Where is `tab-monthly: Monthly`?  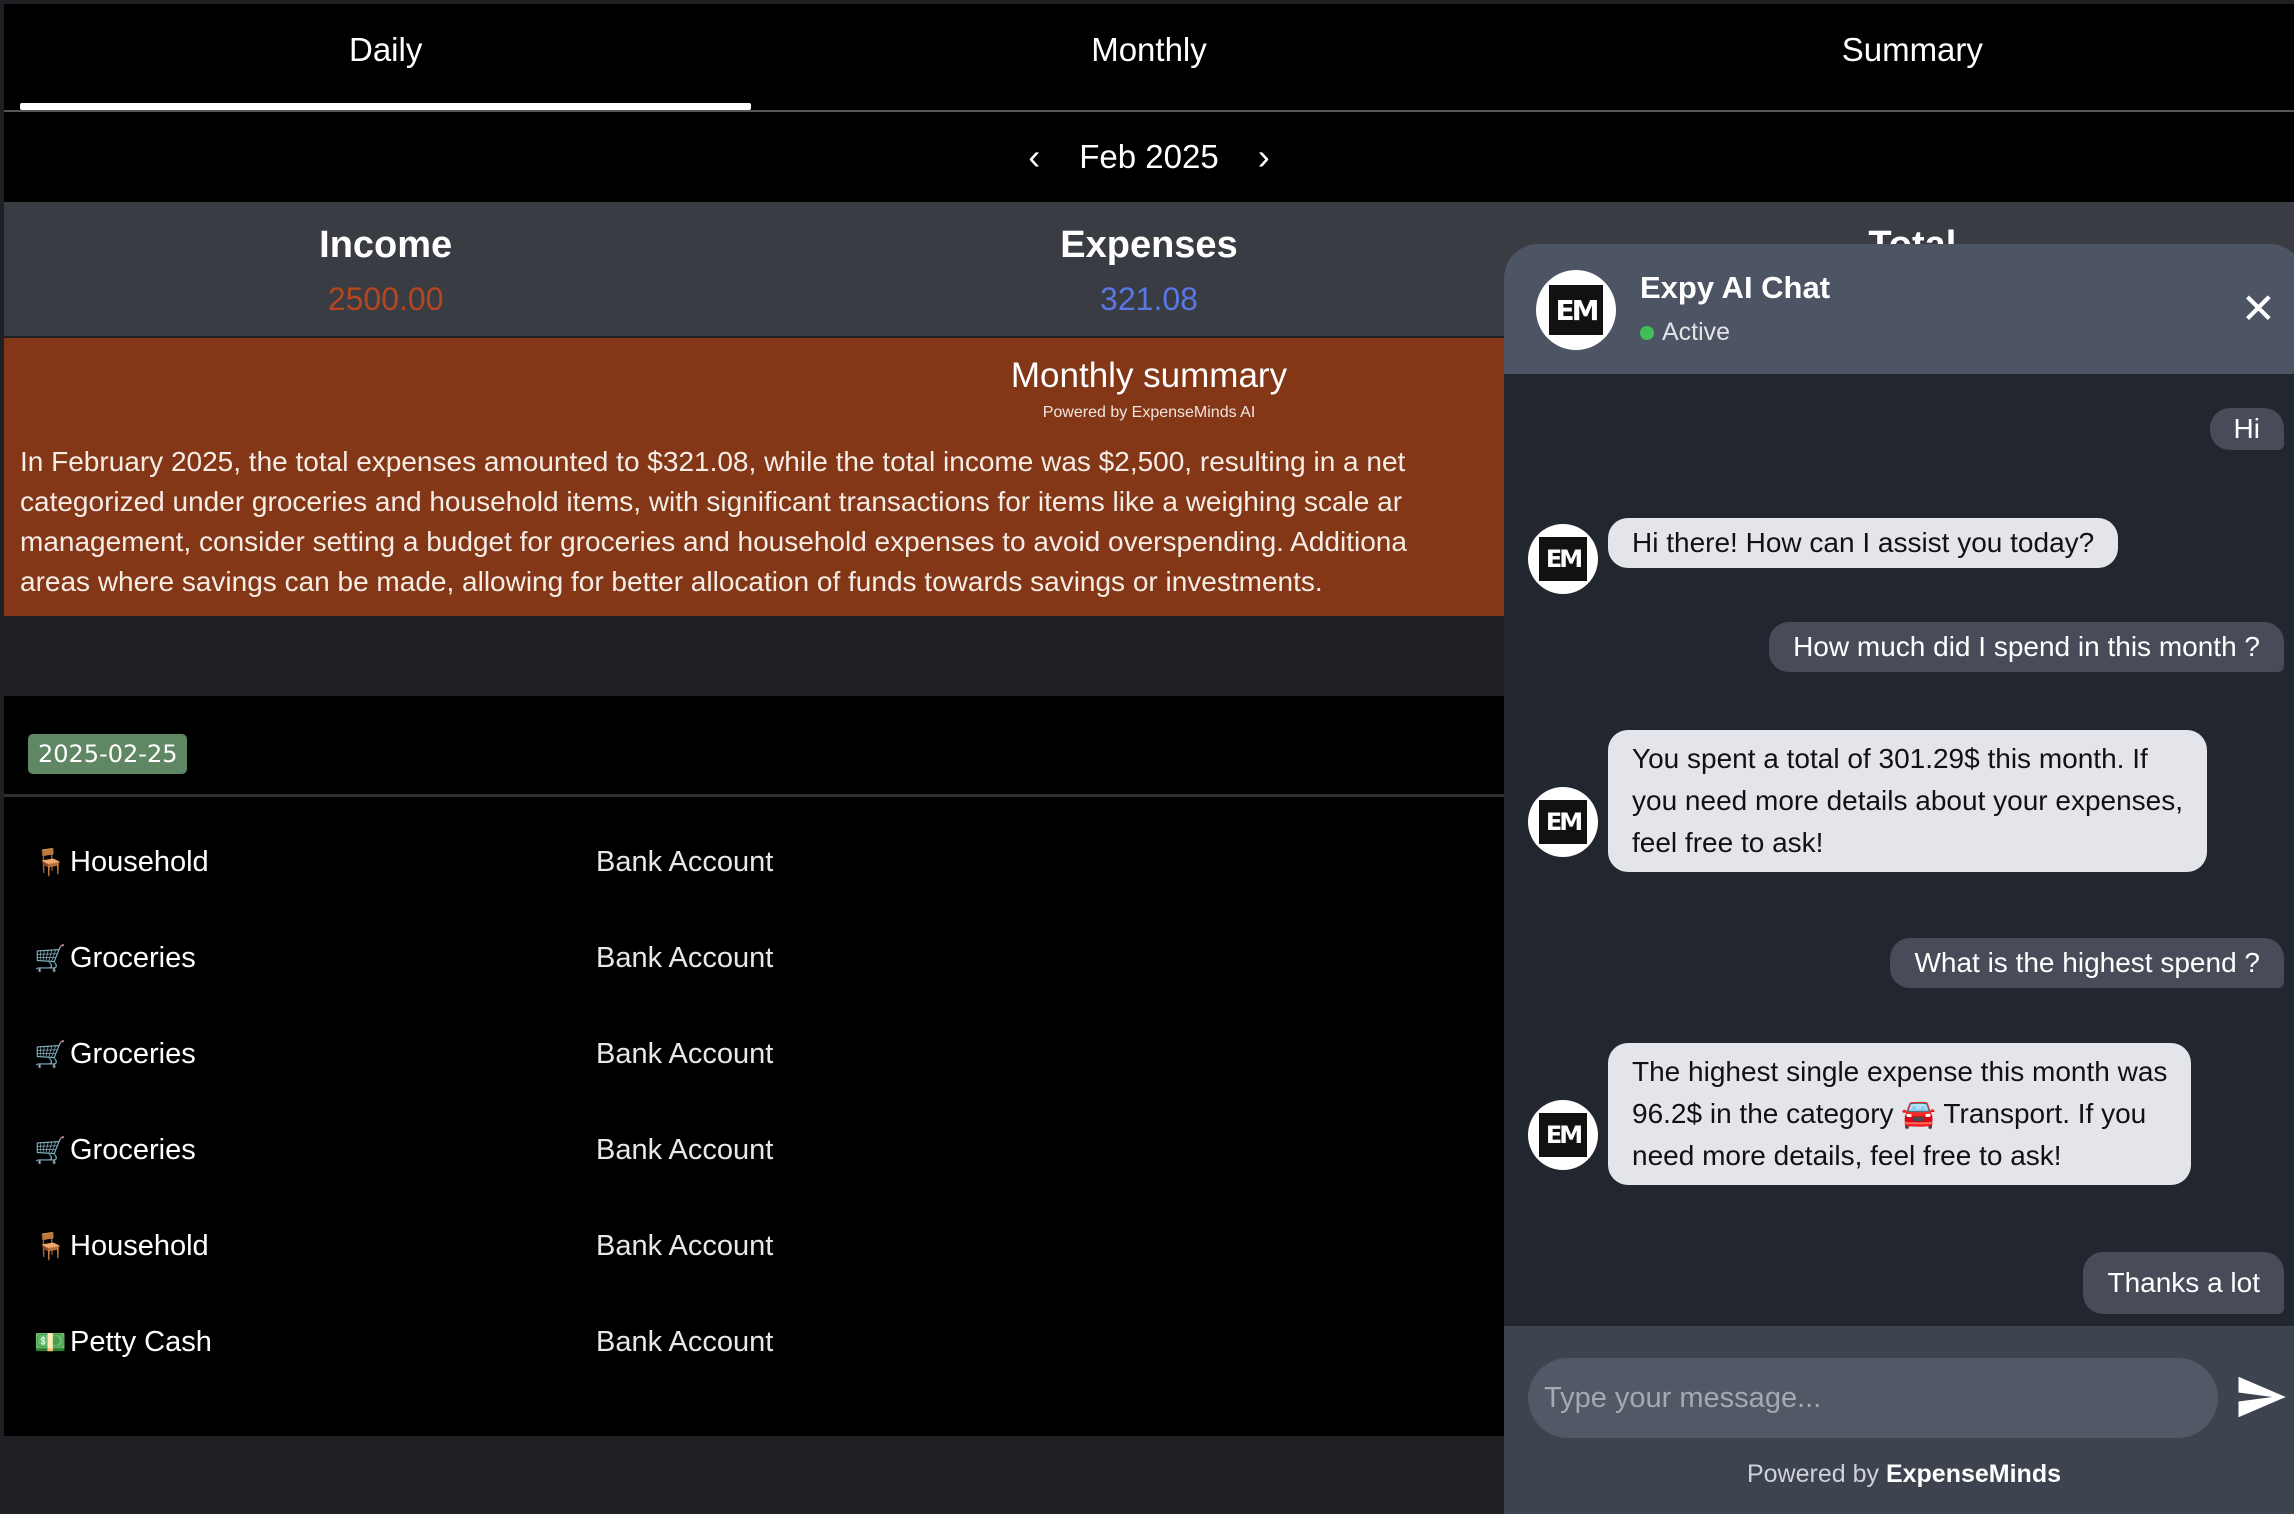
tab-monthly: Monthly is located at coordinates (1148, 57).